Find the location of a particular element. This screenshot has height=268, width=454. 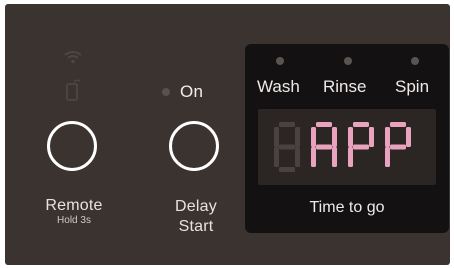

delay-start-label: Delay Start is located at coordinates (196, 217).